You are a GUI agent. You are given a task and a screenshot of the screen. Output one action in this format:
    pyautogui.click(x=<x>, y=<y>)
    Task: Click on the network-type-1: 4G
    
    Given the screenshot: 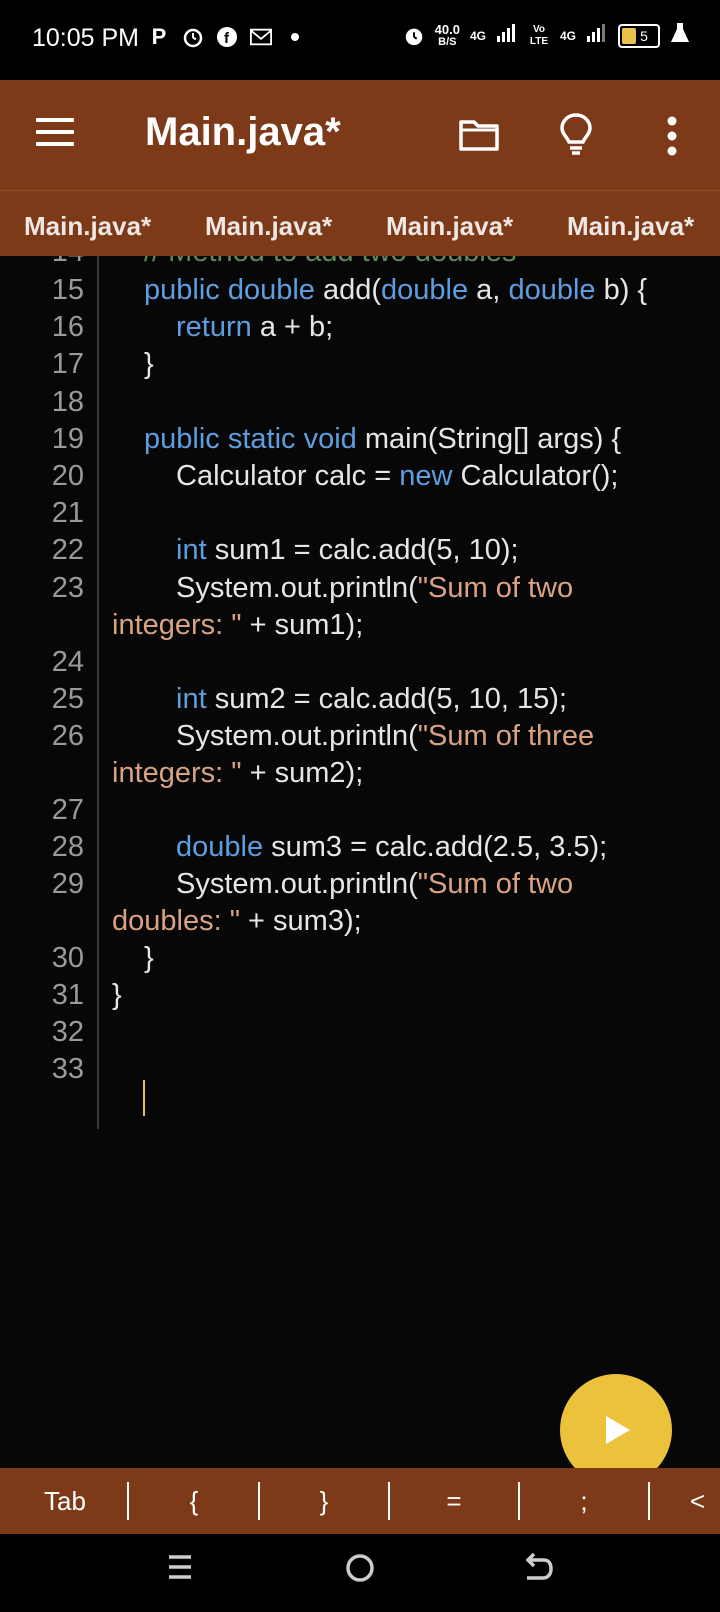 What is the action you would take?
    pyautogui.click(x=477, y=35)
    